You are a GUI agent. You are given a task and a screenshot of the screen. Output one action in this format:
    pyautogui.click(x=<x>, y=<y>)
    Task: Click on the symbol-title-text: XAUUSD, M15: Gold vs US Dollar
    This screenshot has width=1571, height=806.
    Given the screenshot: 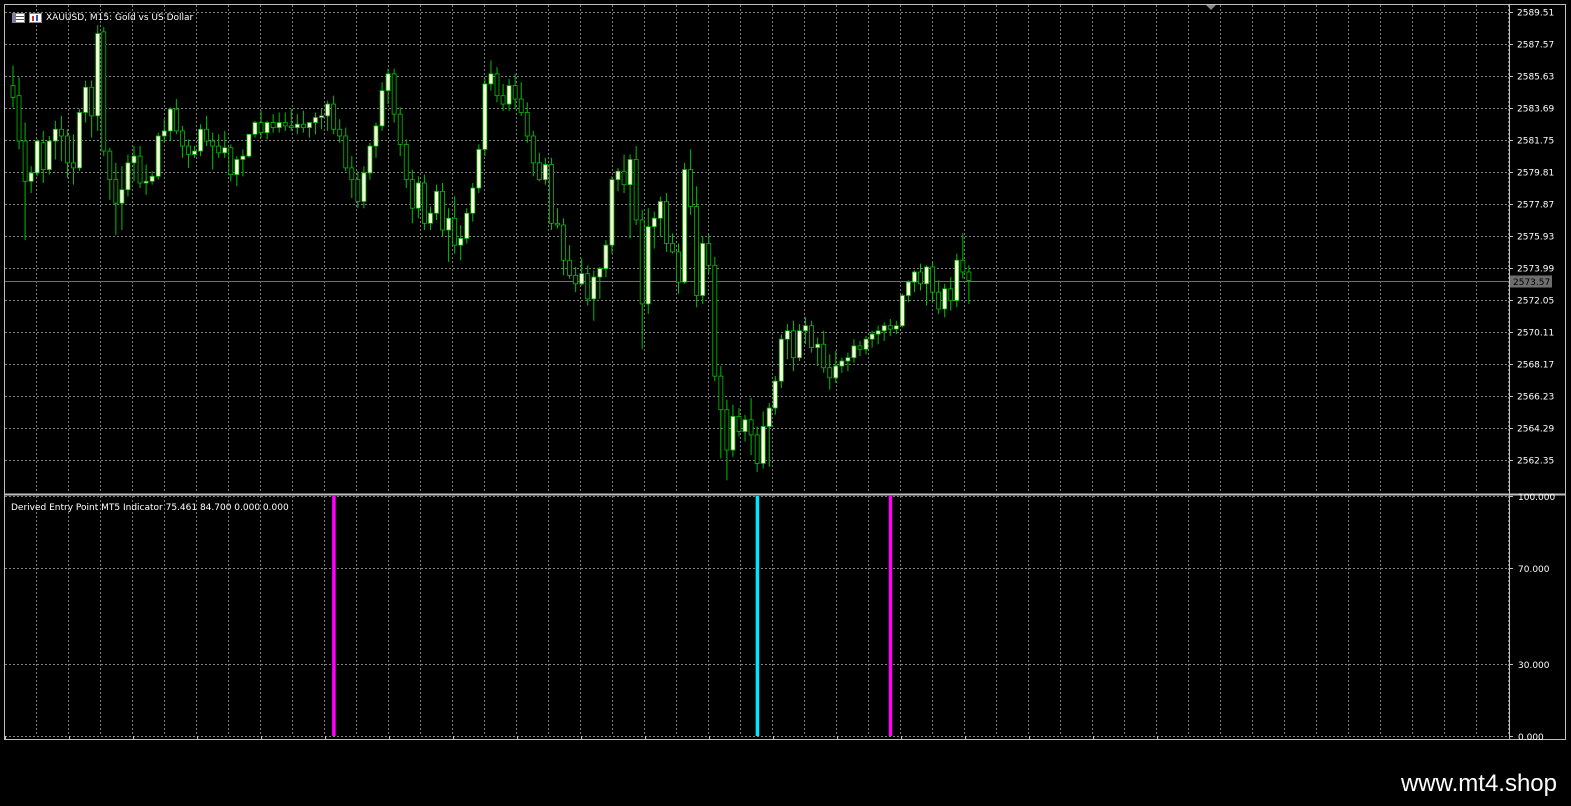 What is the action you would take?
    pyautogui.click(x=120, y=18)
    